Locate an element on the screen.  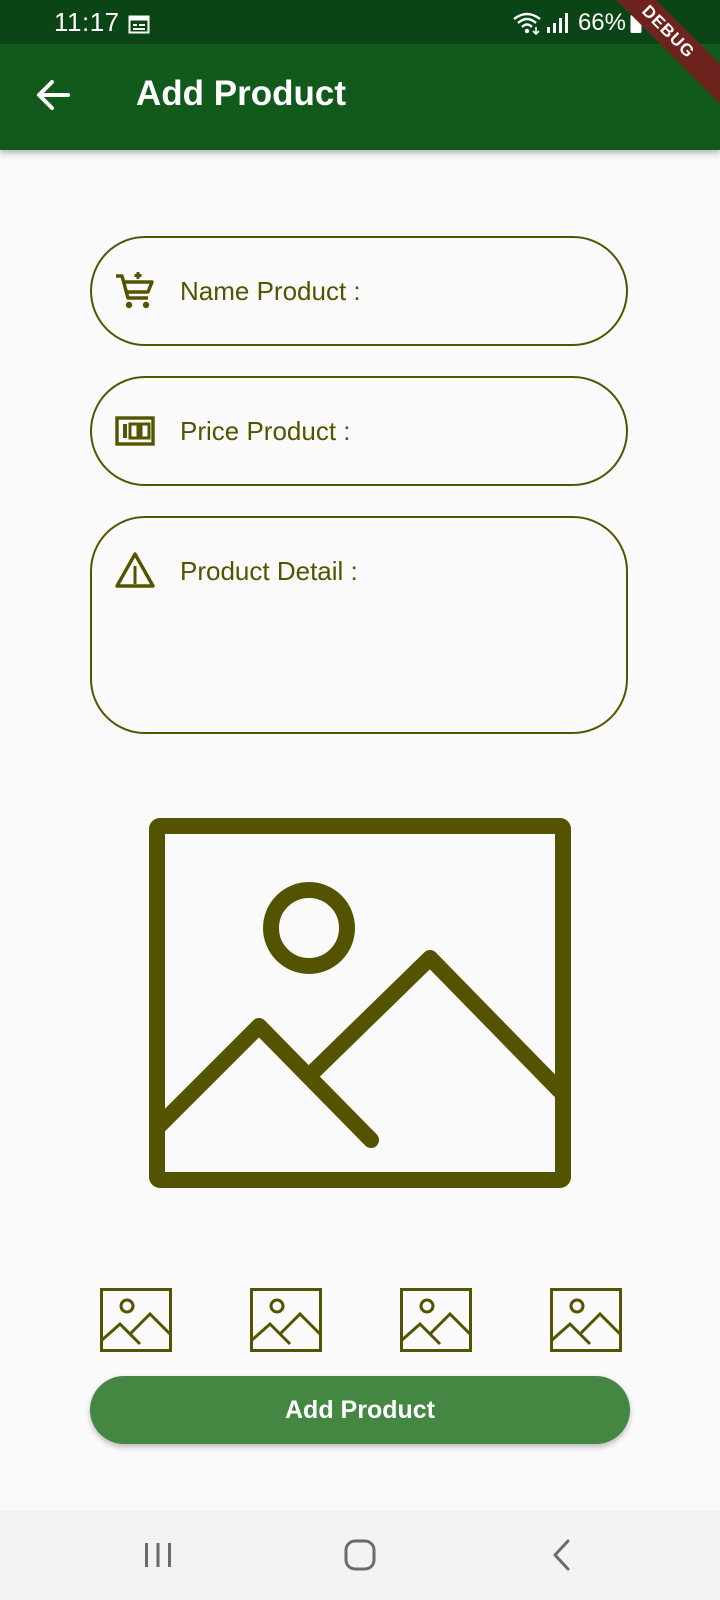
product-detail-label: Product Detail : is located at coordinates (269, 571).